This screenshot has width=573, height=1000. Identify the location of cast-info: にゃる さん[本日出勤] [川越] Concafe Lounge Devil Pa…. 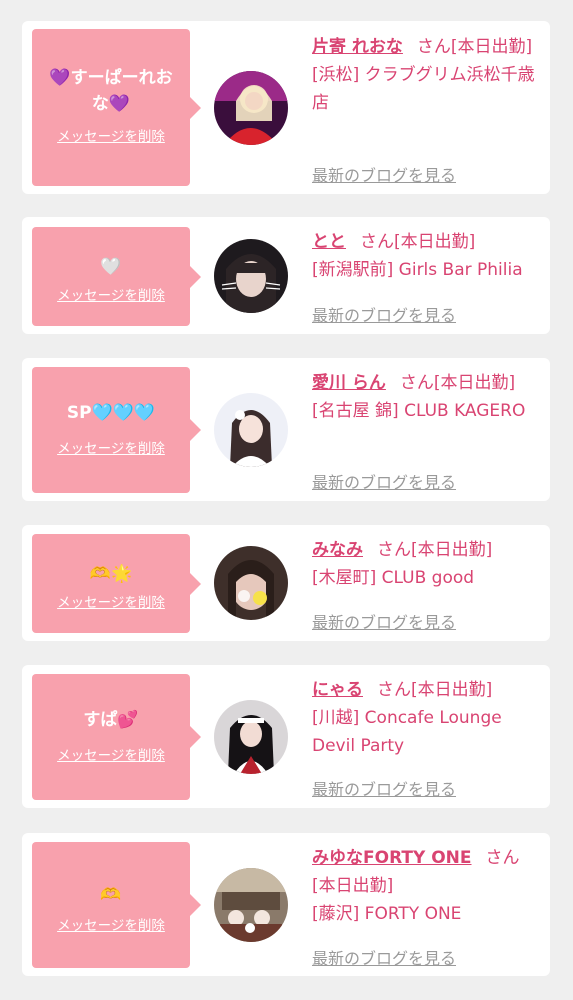
(428, 718).